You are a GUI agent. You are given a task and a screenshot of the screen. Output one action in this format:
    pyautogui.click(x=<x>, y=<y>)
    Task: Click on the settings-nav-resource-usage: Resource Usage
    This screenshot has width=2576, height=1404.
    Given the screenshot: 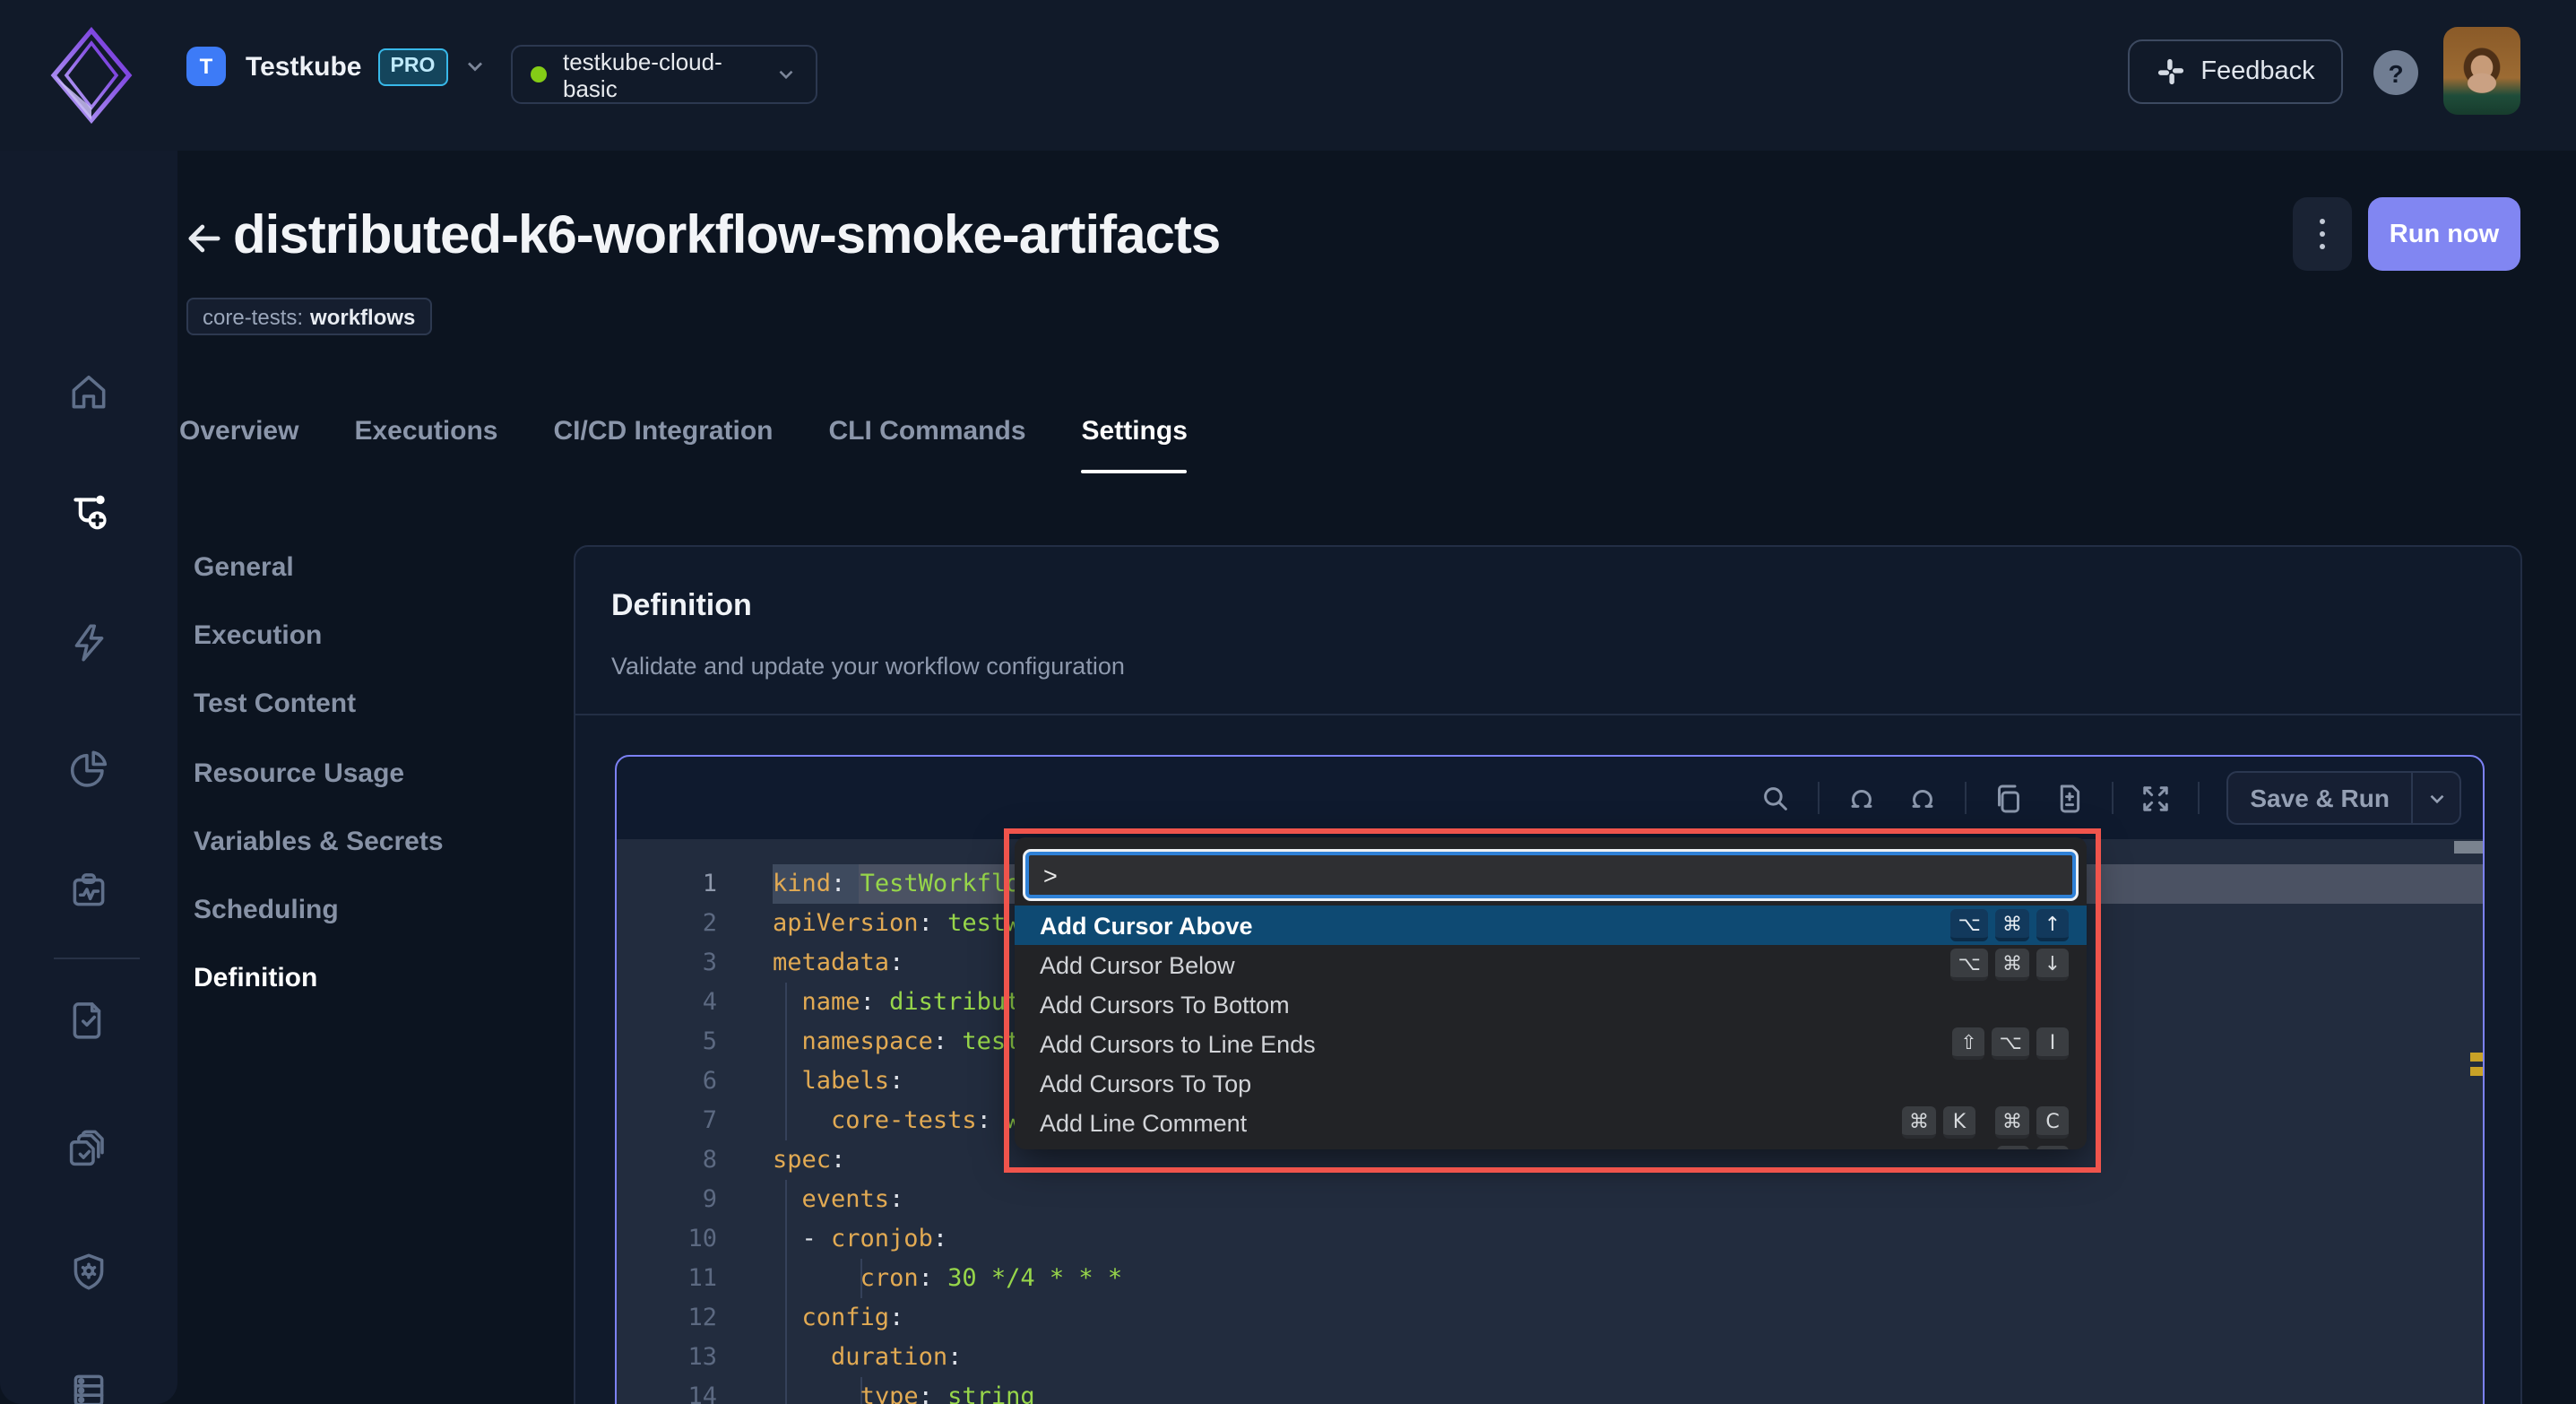 What is the action you would take?
    pyautogui.click(x=364, y=773)
    